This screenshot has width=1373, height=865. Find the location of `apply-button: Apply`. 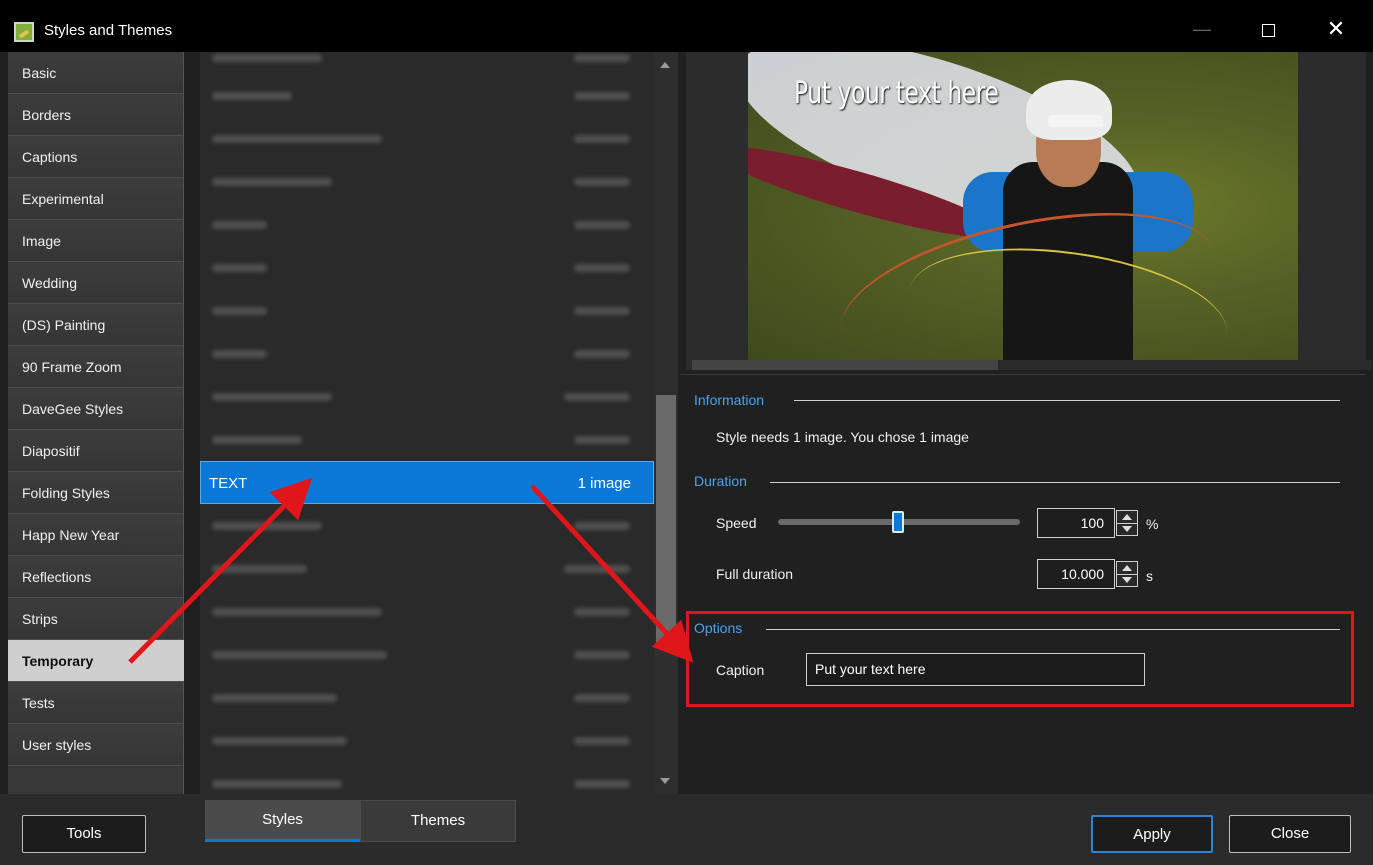

apply-button: Apply is located at coordinates (1152, 834).